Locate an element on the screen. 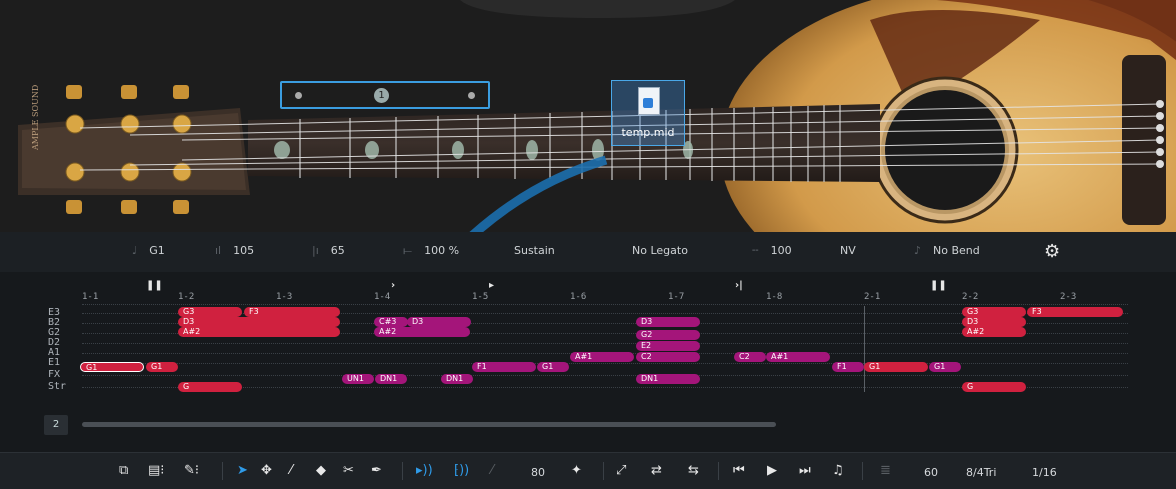  ruler-label: 1-5 is located at coordinates (480, 297).